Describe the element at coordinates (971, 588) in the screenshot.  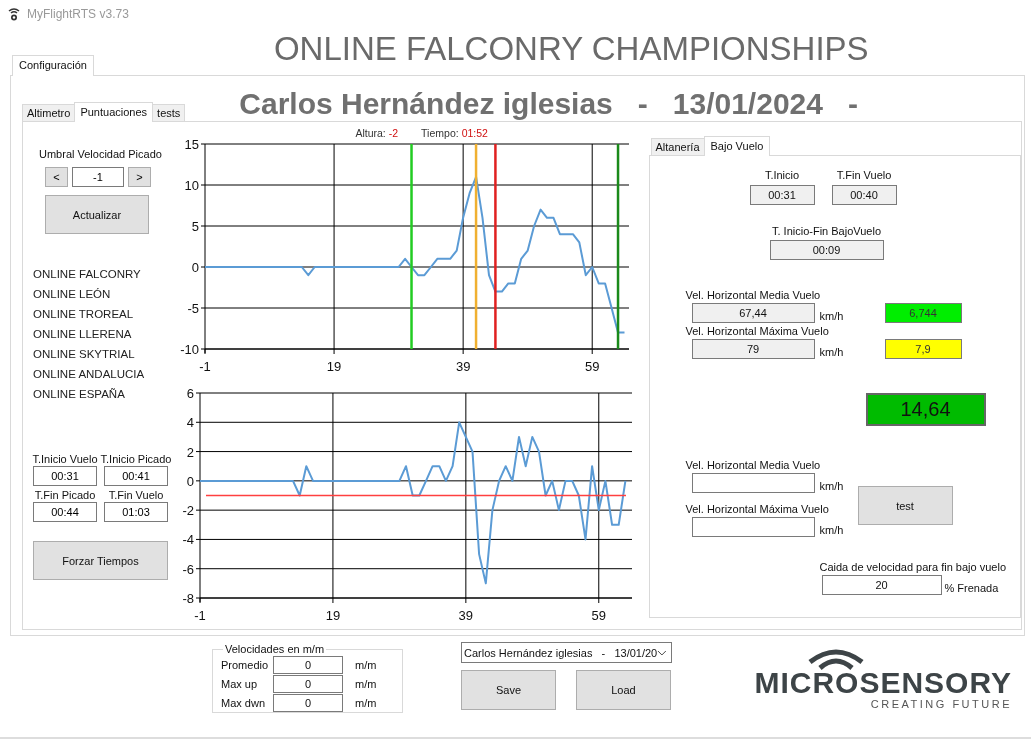
I see `unit-label: % Frenada` at that location.